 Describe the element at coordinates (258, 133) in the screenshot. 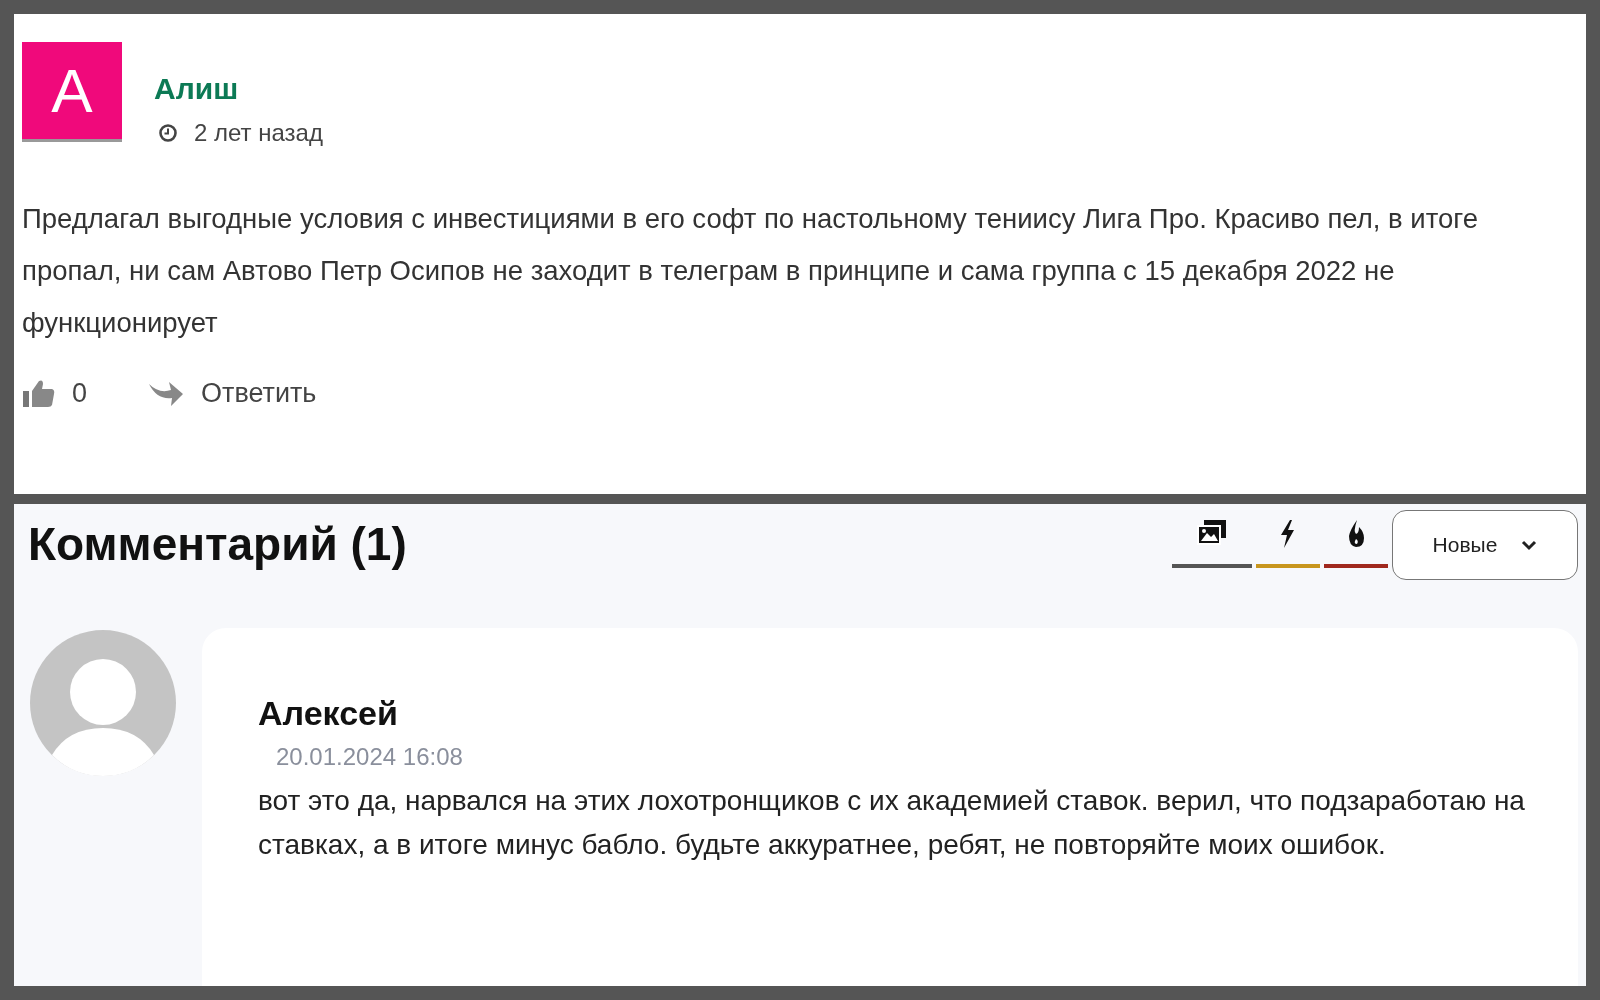

I see `post-time: 2 лет назад` at that location.